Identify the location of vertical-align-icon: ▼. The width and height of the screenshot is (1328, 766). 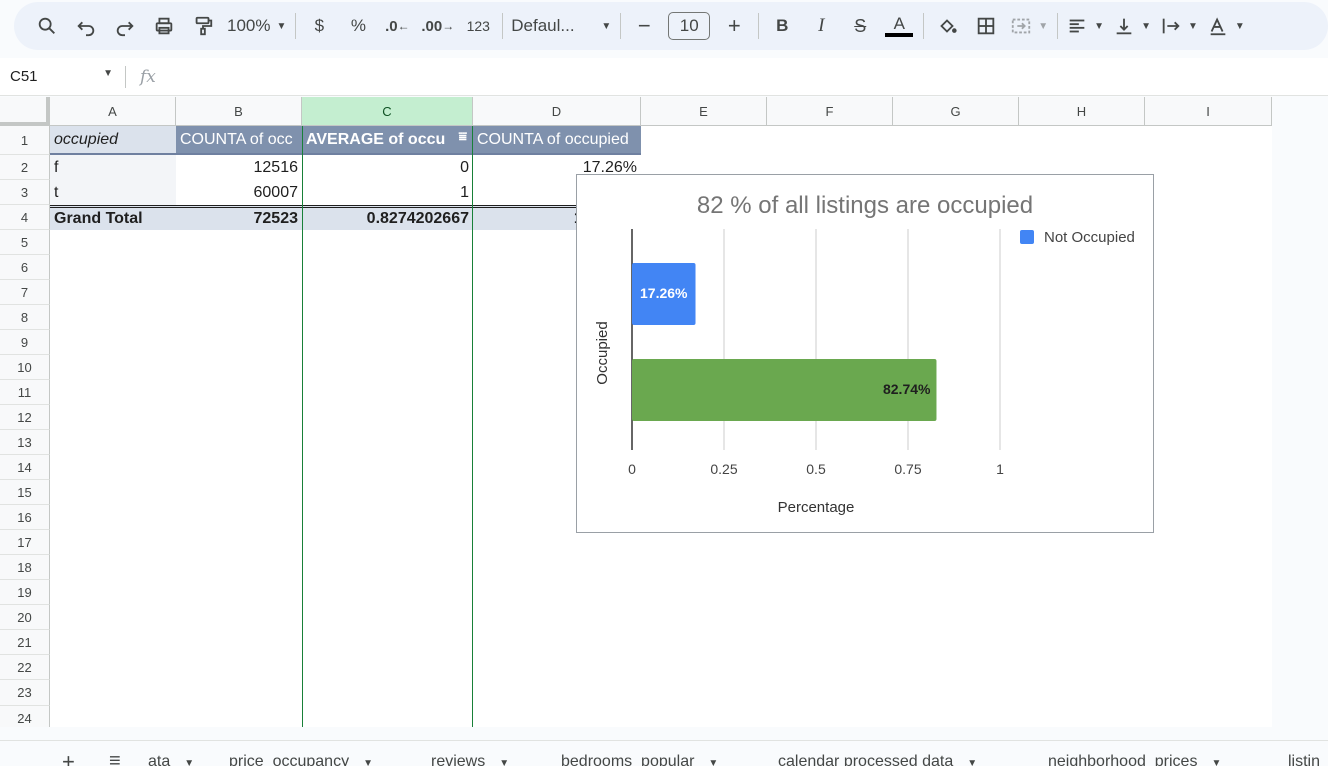
(1132, 26).